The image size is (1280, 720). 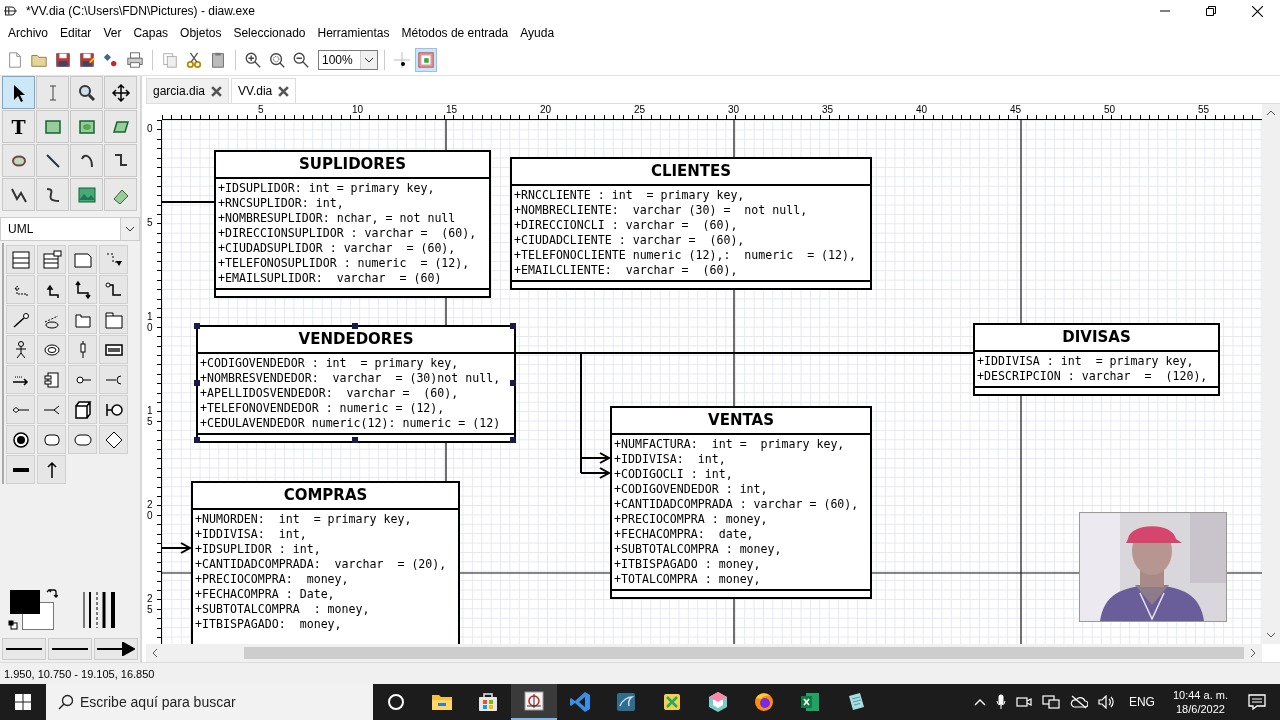 I want to click on class-attribute: +PRECIOCOMPRA : money,, so click(x=691, y=519).